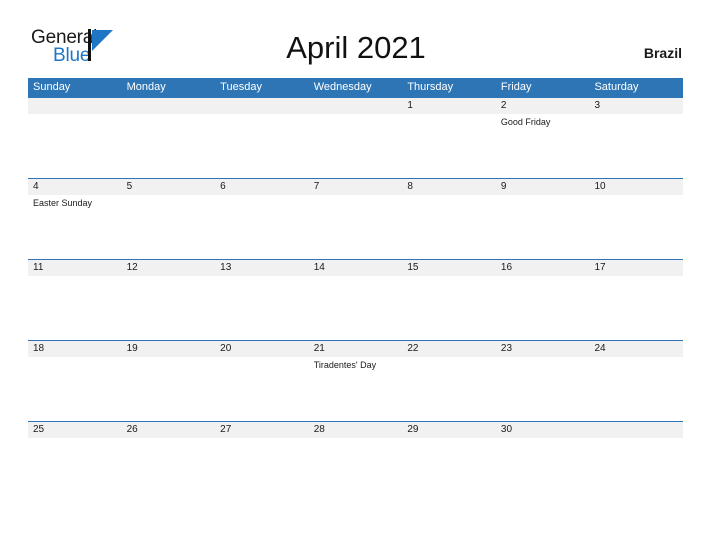  Describe the element at coordinates (169, 430) in the screenshot. I see `day-number: 26` at that location.